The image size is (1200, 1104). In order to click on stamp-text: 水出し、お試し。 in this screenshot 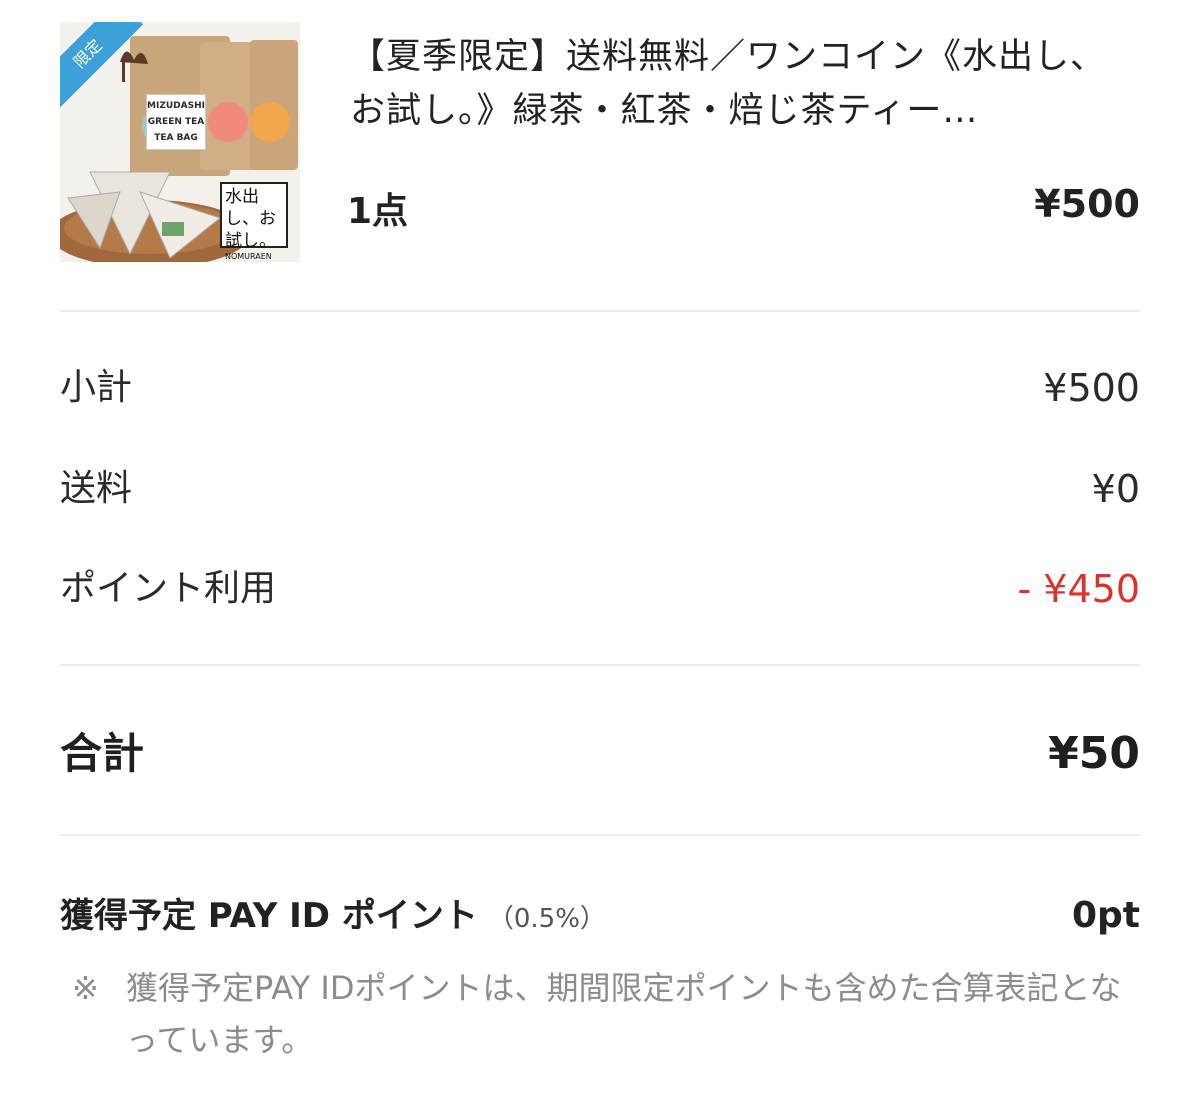, I will do `click(250, 219)`.